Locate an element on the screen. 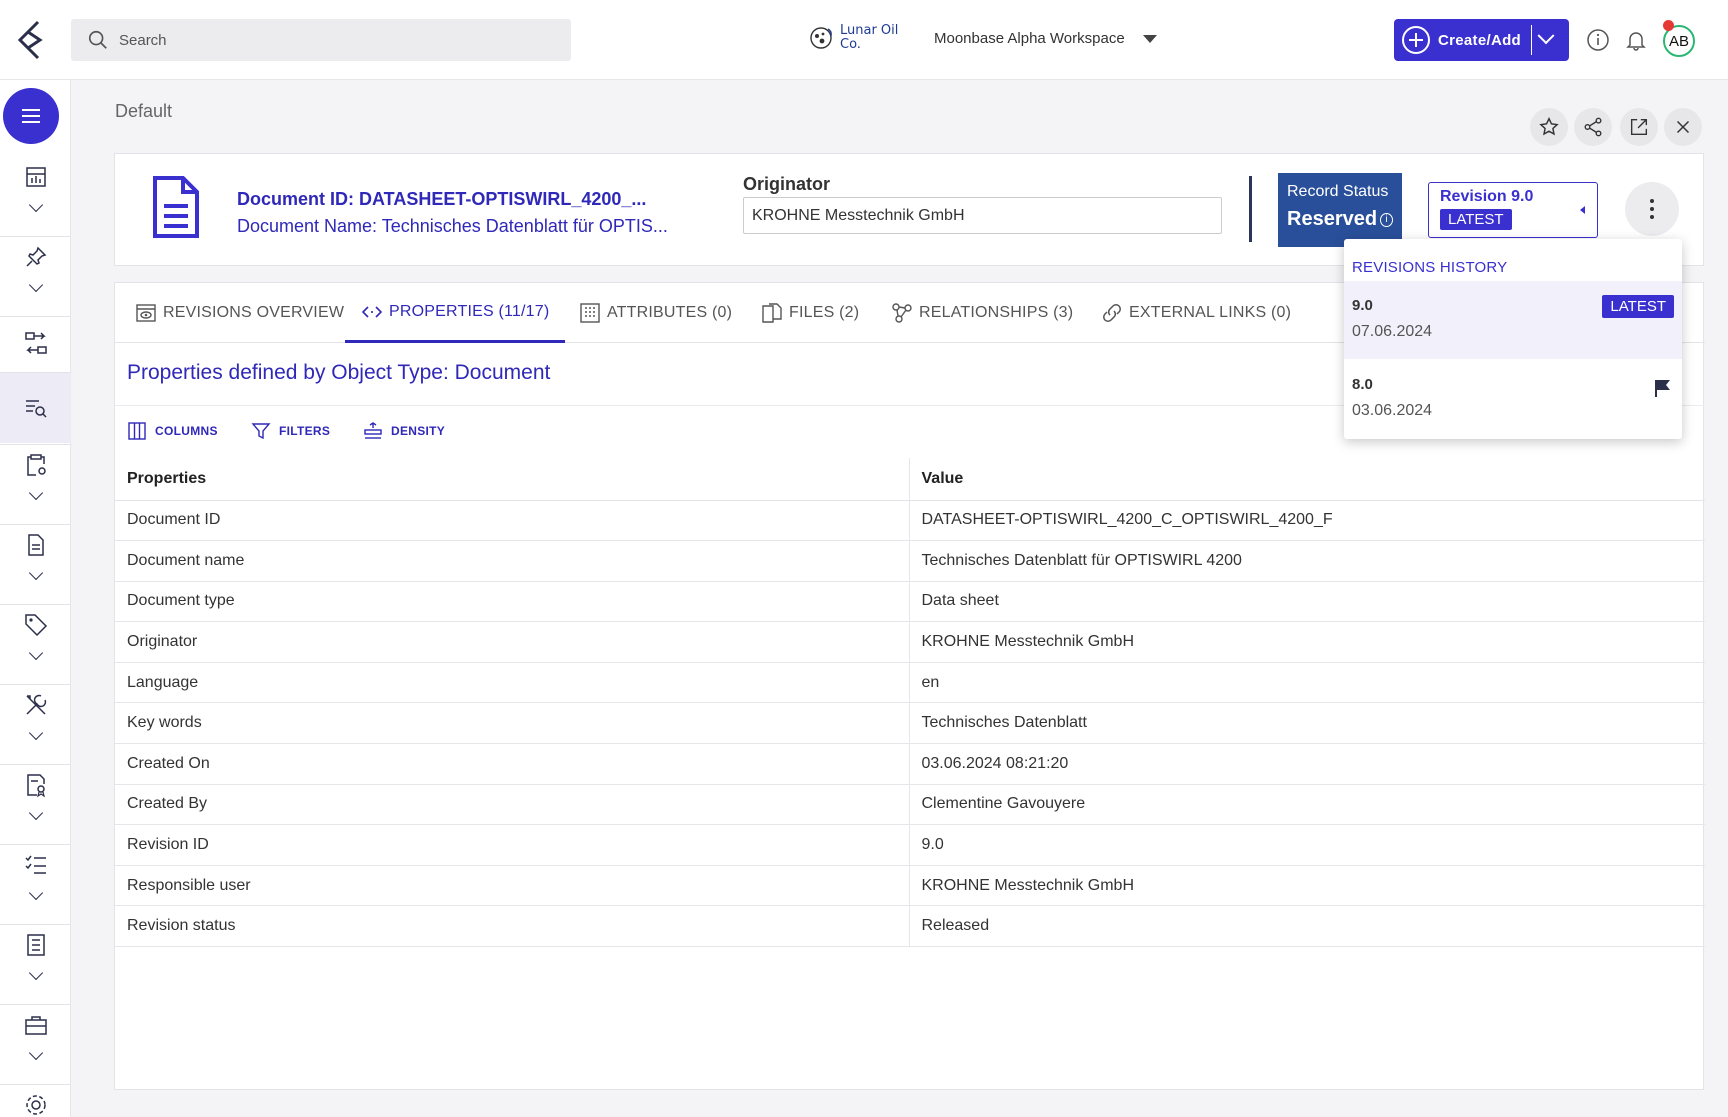  breadcrumb: Default is located at coordinates (143, 111).